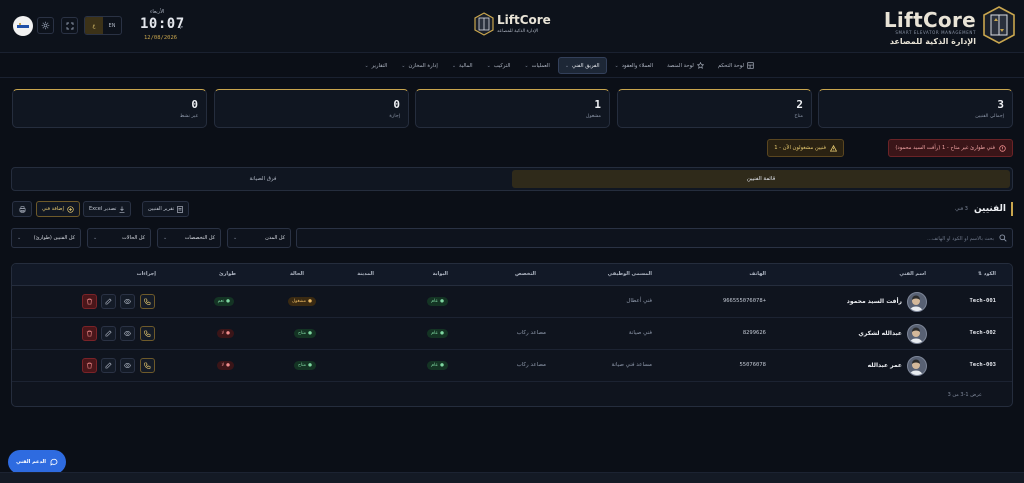  Describe the element at coordinates (297, 274) in the screenshot. I see `header-status: الحالة` at that location.